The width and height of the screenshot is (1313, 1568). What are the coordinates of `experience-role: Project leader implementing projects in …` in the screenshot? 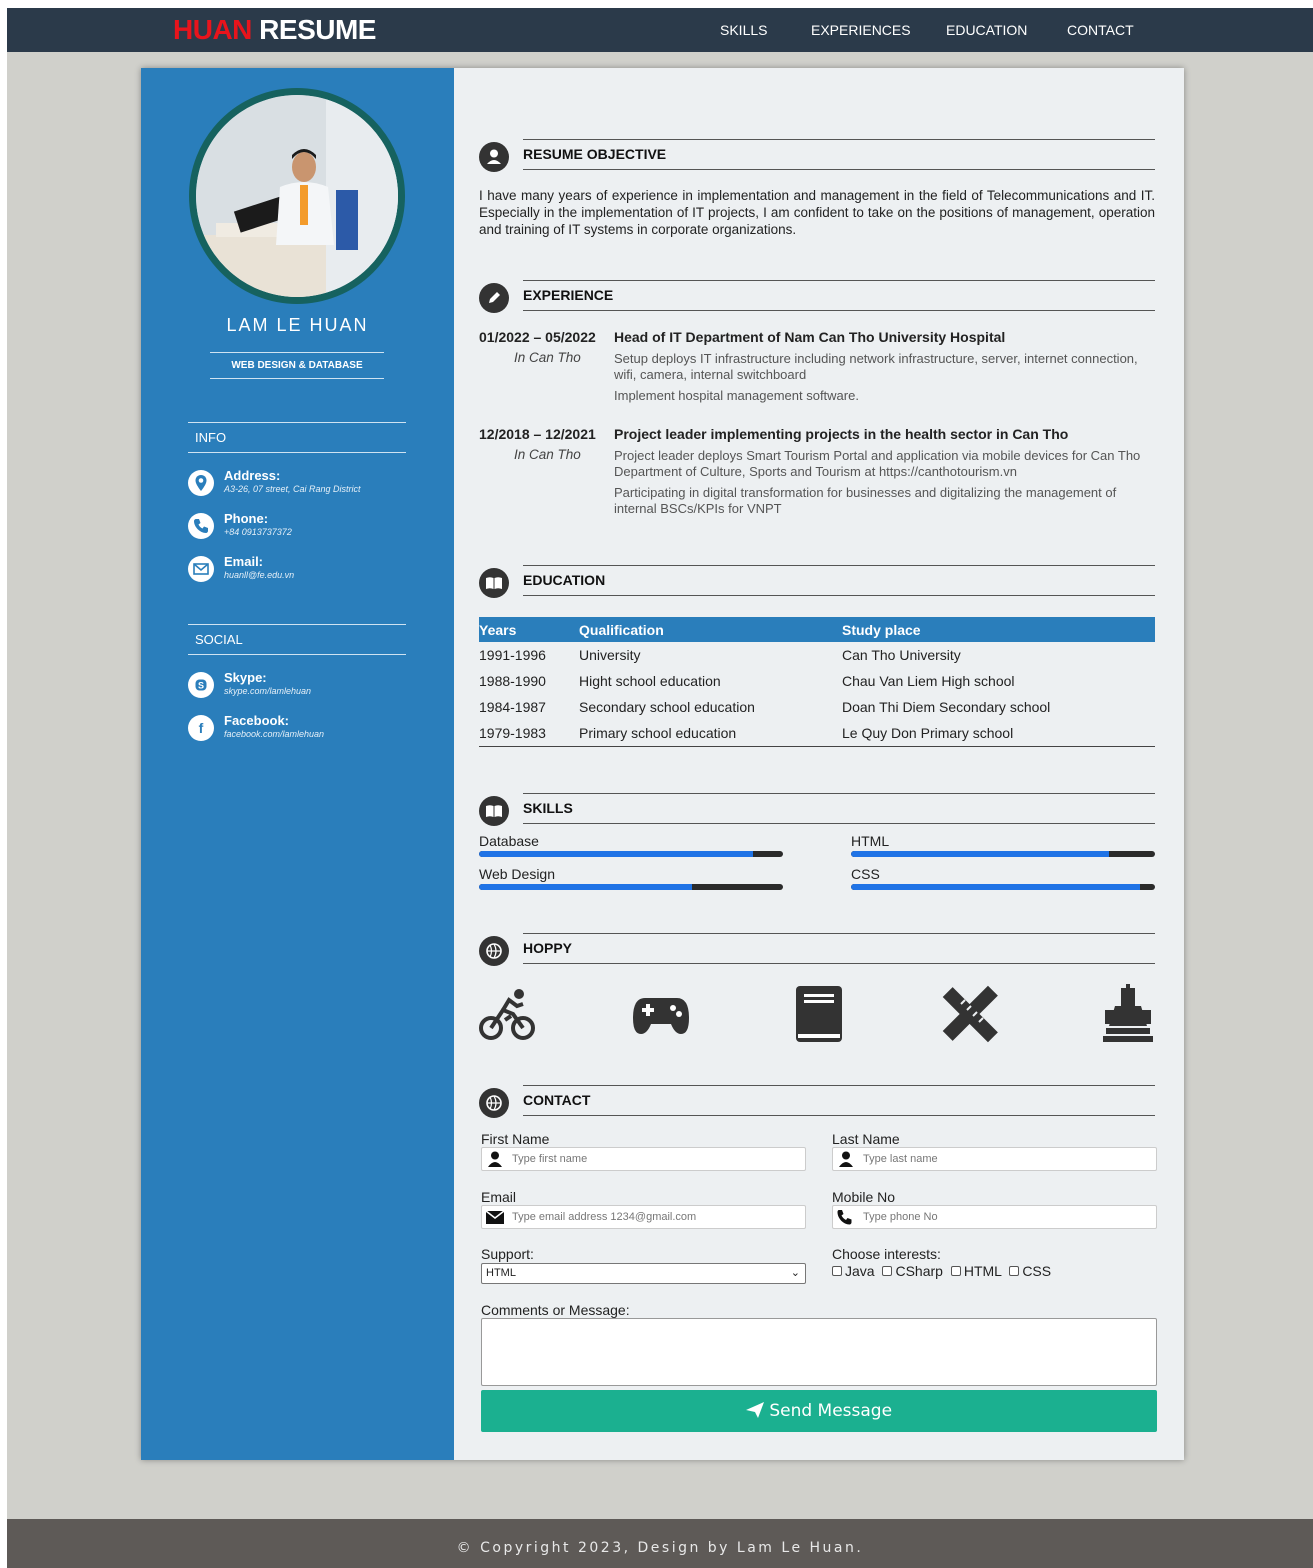 It's located at (841, 434).